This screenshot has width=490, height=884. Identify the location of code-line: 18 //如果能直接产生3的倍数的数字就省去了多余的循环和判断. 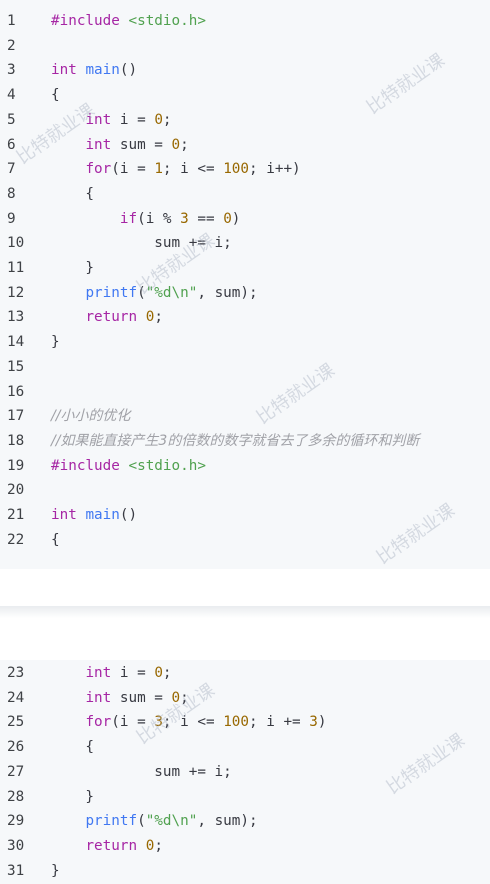
(245, 441).